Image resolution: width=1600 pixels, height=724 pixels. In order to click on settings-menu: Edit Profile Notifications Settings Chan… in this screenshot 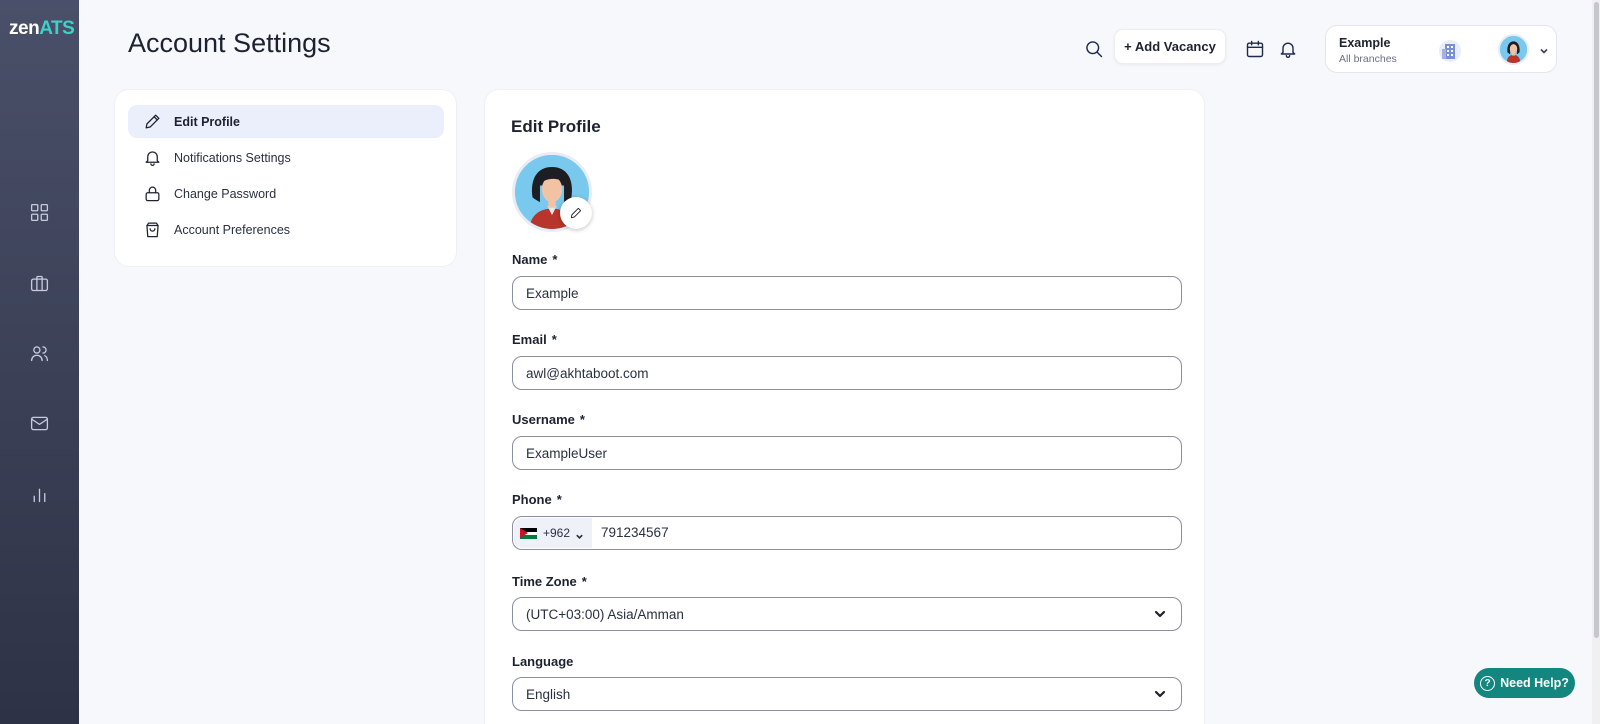, I will do `click(285, 178)`.